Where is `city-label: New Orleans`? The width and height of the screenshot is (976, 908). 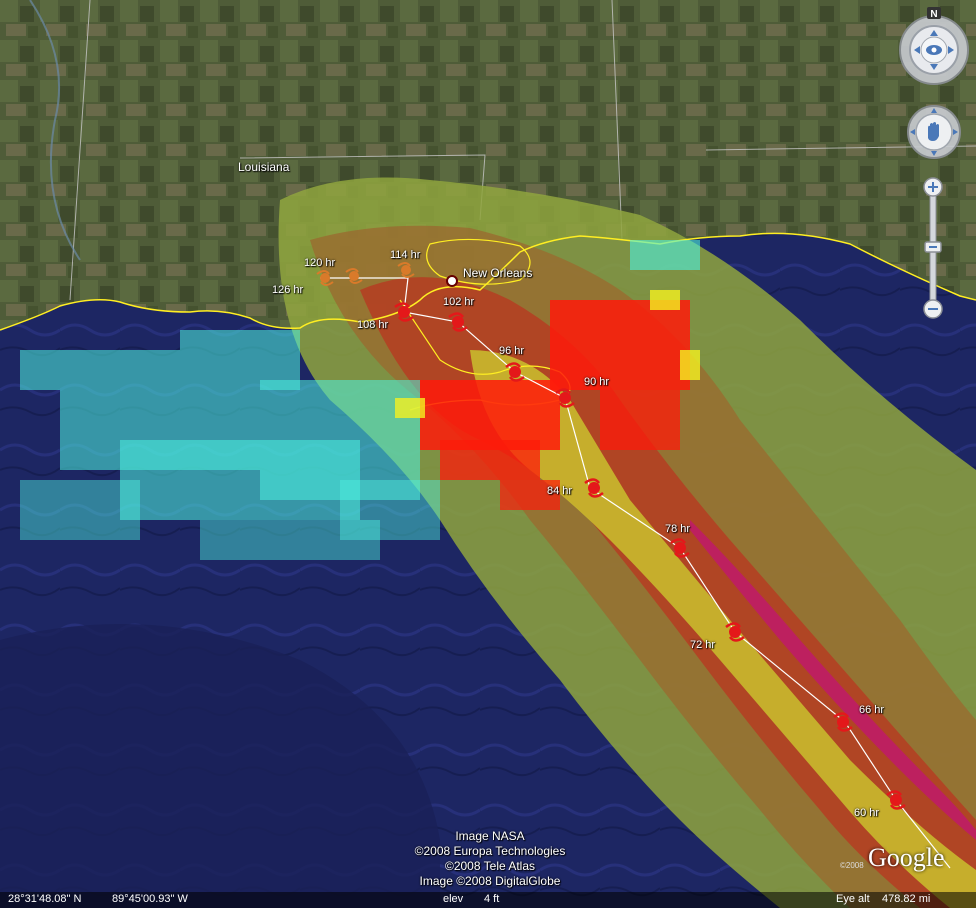 city-label: New Orleans is located at coordinates (497, 273).